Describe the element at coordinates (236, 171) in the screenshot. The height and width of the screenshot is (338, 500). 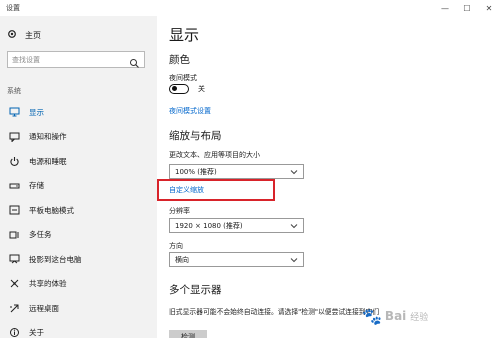
I see `scale-dropdown: 100% (推荐)` at that location.